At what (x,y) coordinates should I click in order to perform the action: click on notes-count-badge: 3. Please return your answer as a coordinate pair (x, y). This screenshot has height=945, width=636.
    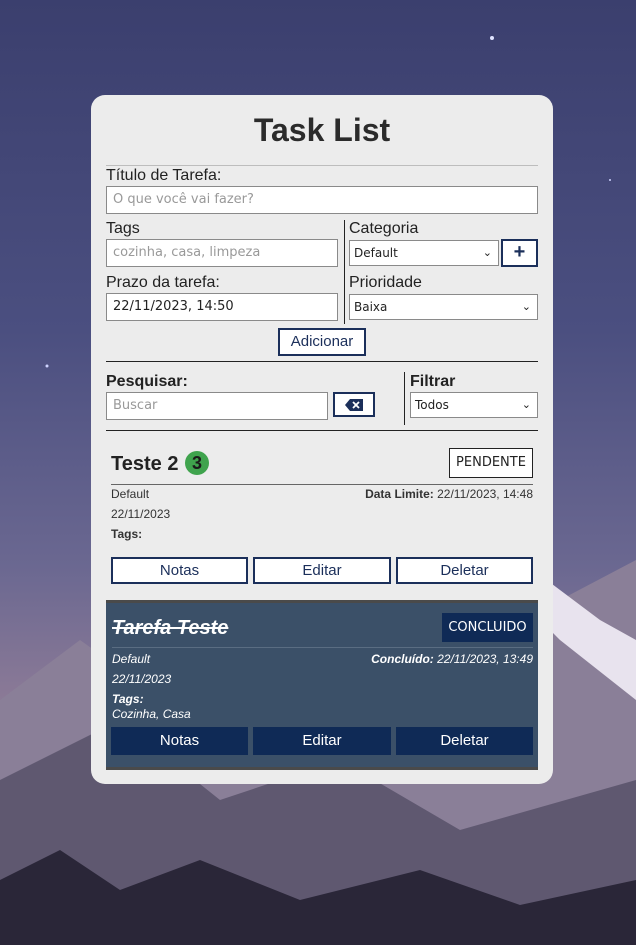
    Looking at the image, I should click on (197, 463).